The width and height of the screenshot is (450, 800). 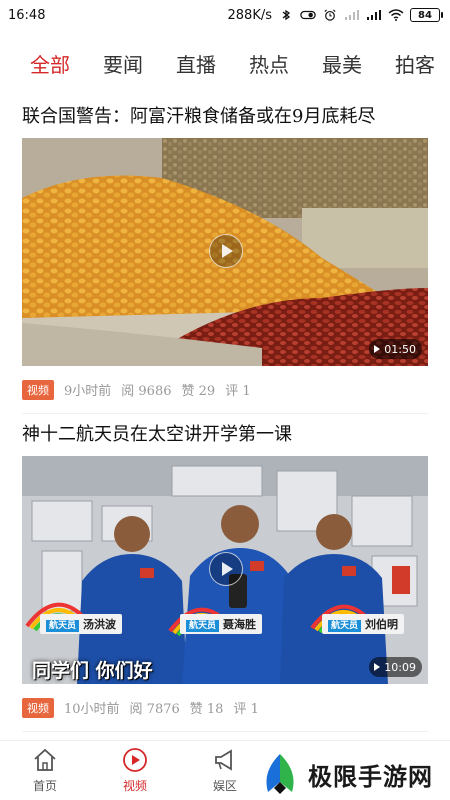 I want to click on duration-badge: 01:50, so click(x=395, y=349).